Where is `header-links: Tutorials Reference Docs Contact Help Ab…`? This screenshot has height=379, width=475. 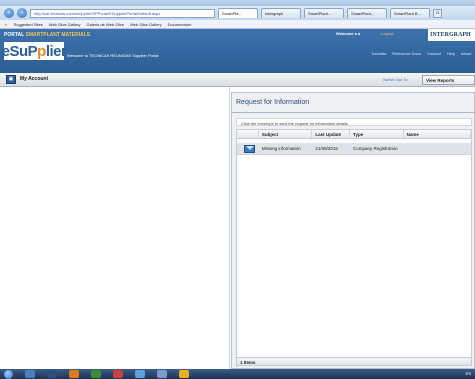
header-links: Tutorials Reference Docs Contact Help Ab… is located at coordinates (421, 53).